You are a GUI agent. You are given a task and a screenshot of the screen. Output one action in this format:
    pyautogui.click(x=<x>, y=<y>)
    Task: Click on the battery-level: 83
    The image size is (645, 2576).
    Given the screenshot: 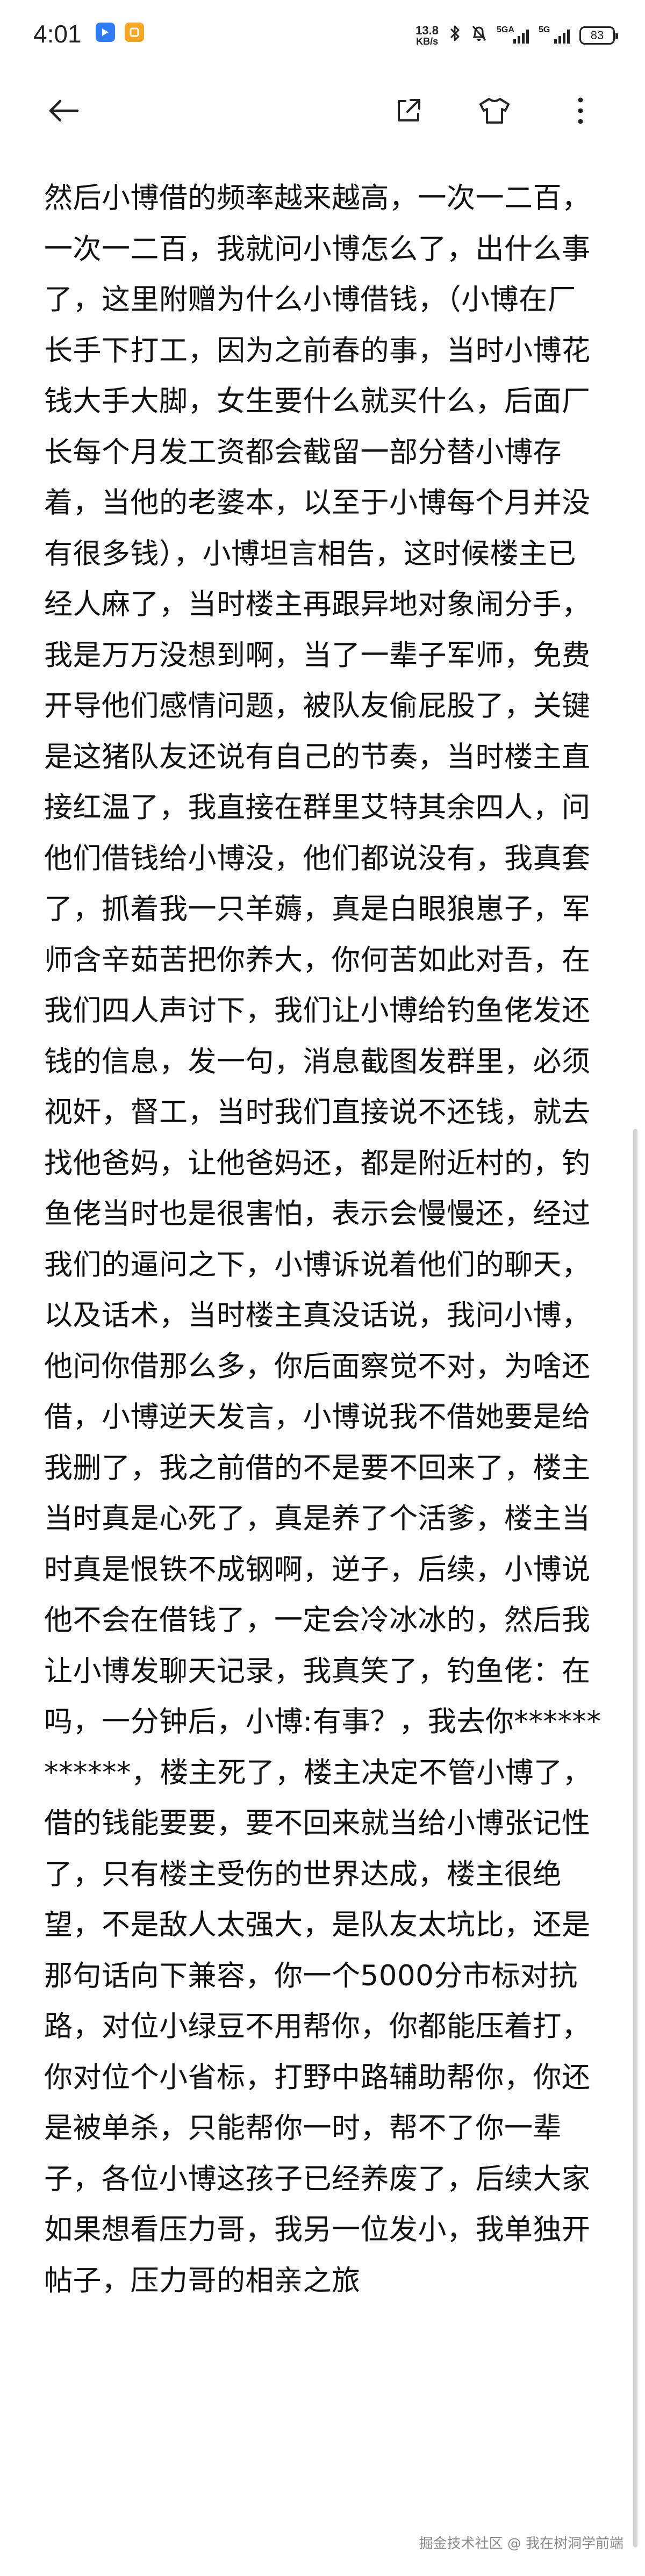 What is the action you would take?
    pyautogui.click(x=597, y=35)
    